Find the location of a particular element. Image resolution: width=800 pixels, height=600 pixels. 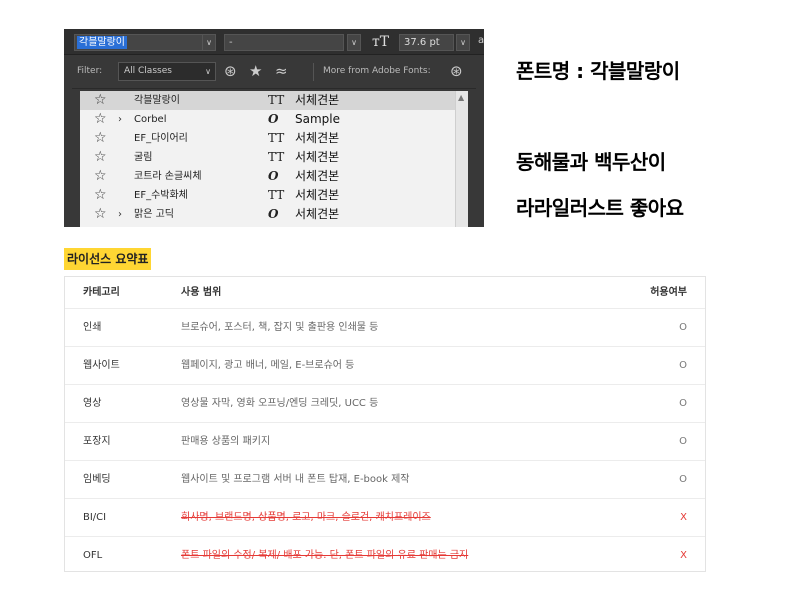

font-list-item: ☆ EF_다이어리 TT 서체견본 is located at coordinates (267, 138).